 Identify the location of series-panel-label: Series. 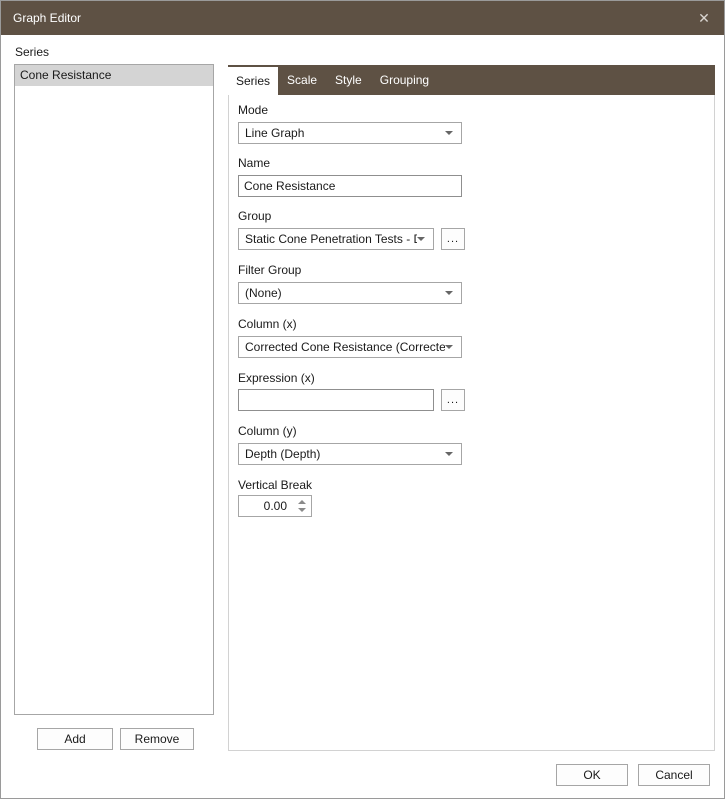
(32, 52).